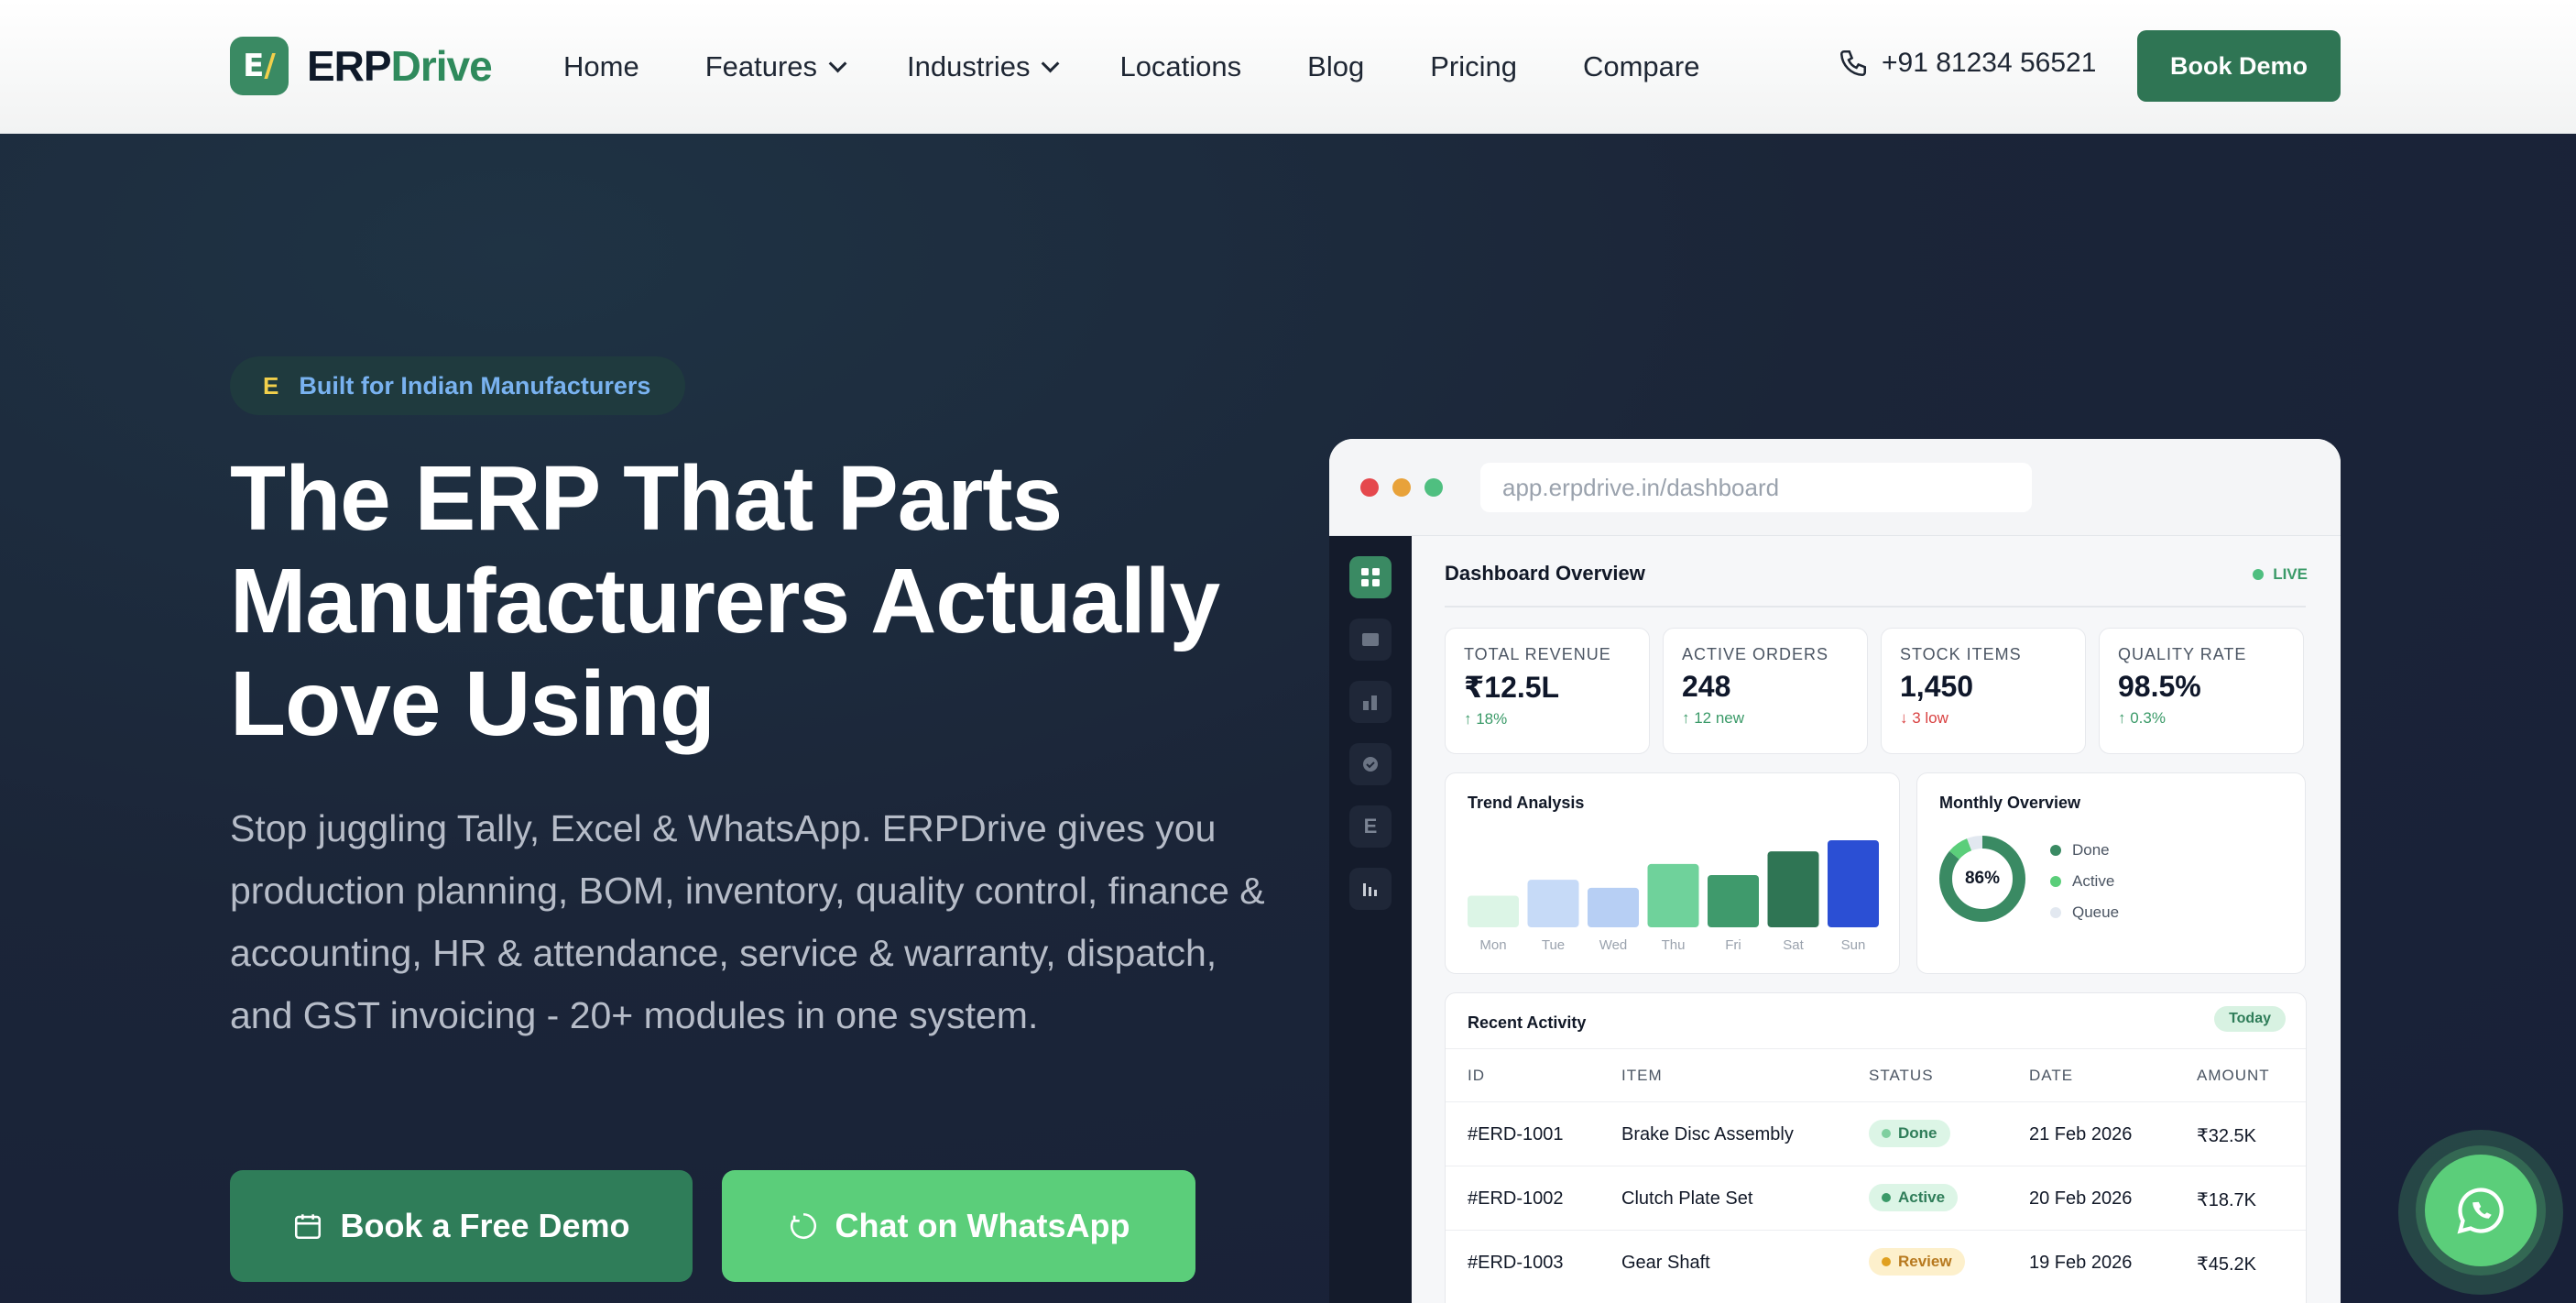 The width and height of the screenshot is (2576, 1303). Describe the element at coordinates (2291, 574) in the screenshot. I see `live-label: LIVE` at that location.